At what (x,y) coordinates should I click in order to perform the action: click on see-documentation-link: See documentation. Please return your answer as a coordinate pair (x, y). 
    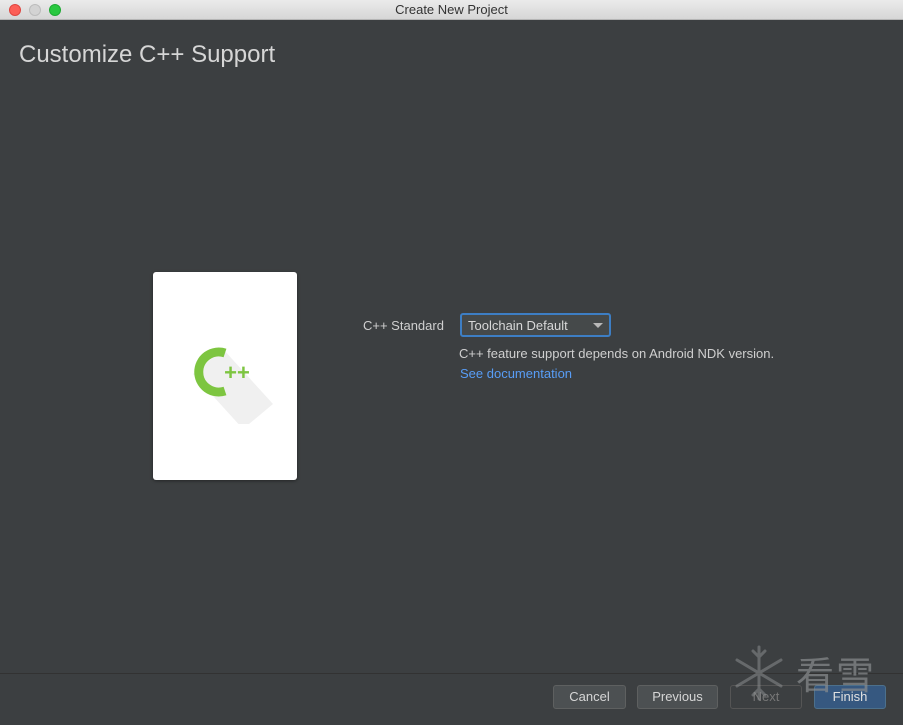
    Looking at the image, I should click on (516, 373).